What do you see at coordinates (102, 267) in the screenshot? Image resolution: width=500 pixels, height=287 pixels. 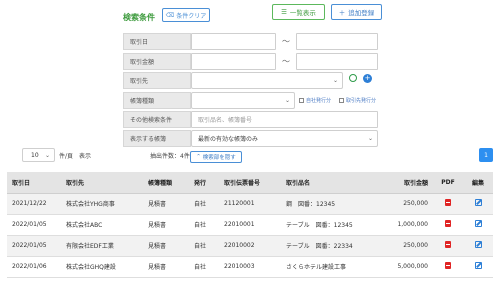 I see `cell-partner: 株式会社GHQ建設` at bounding box center [102, 267].